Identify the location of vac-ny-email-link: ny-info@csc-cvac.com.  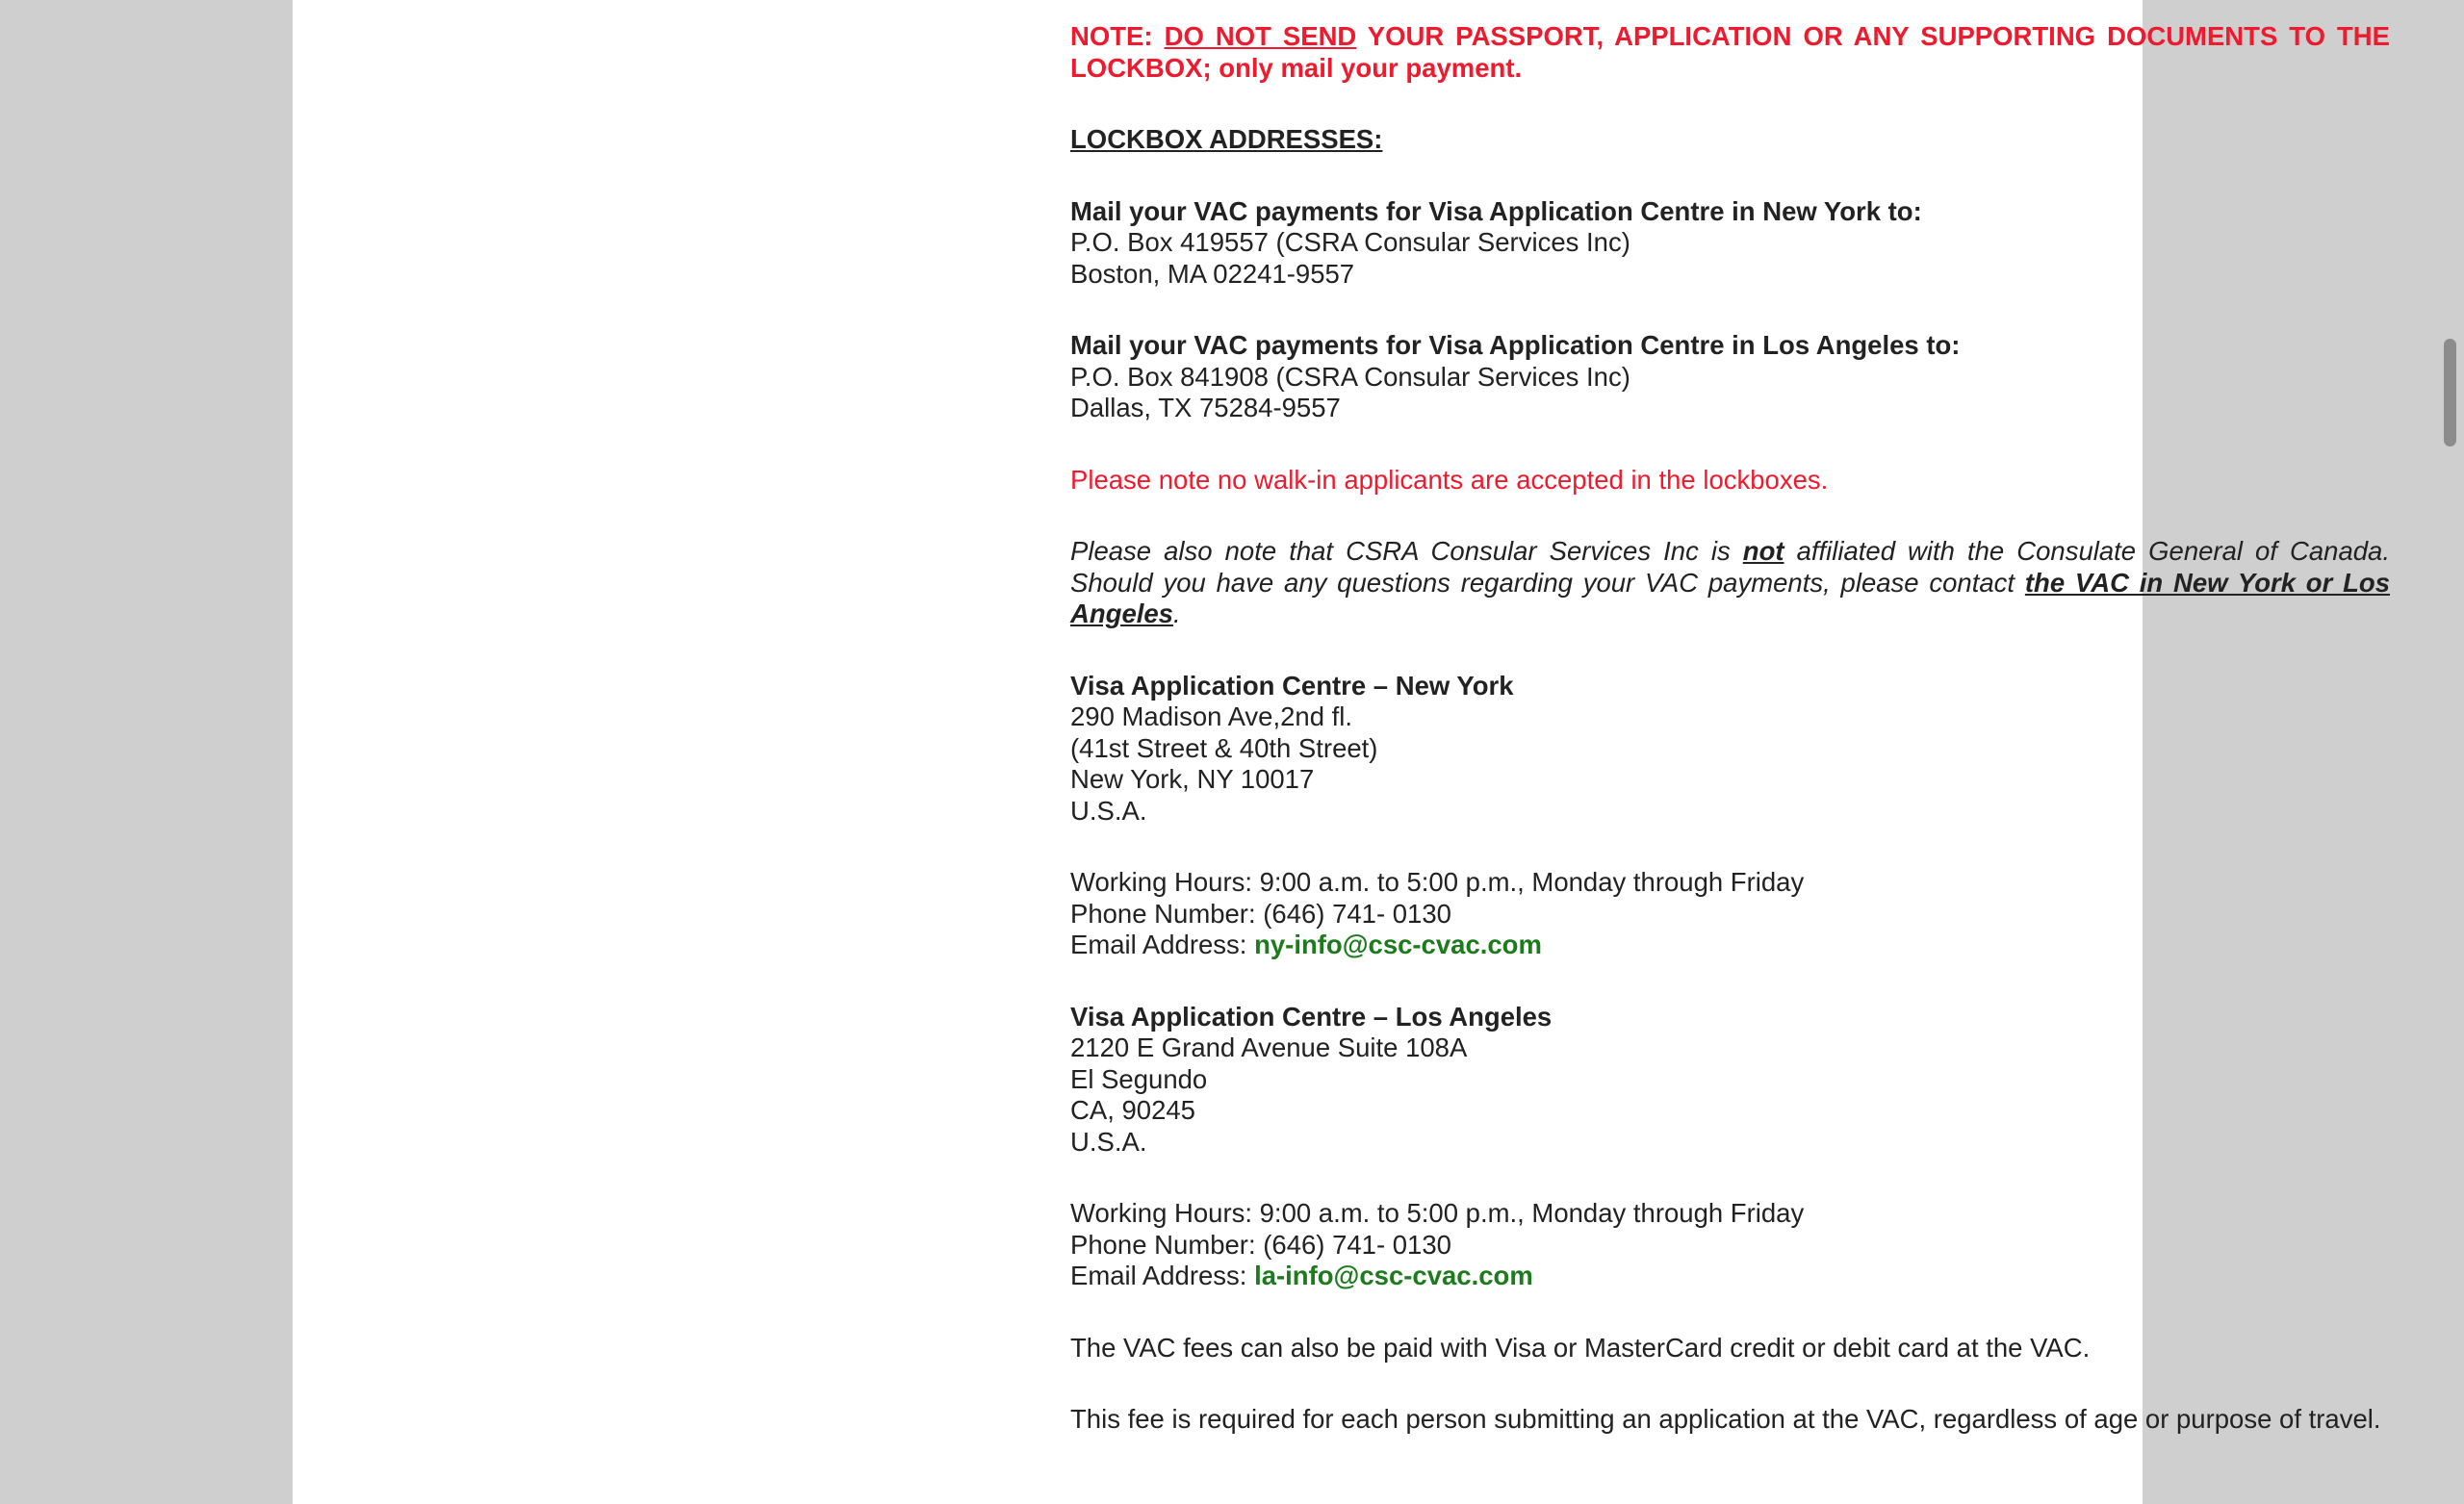
(1398, 944).